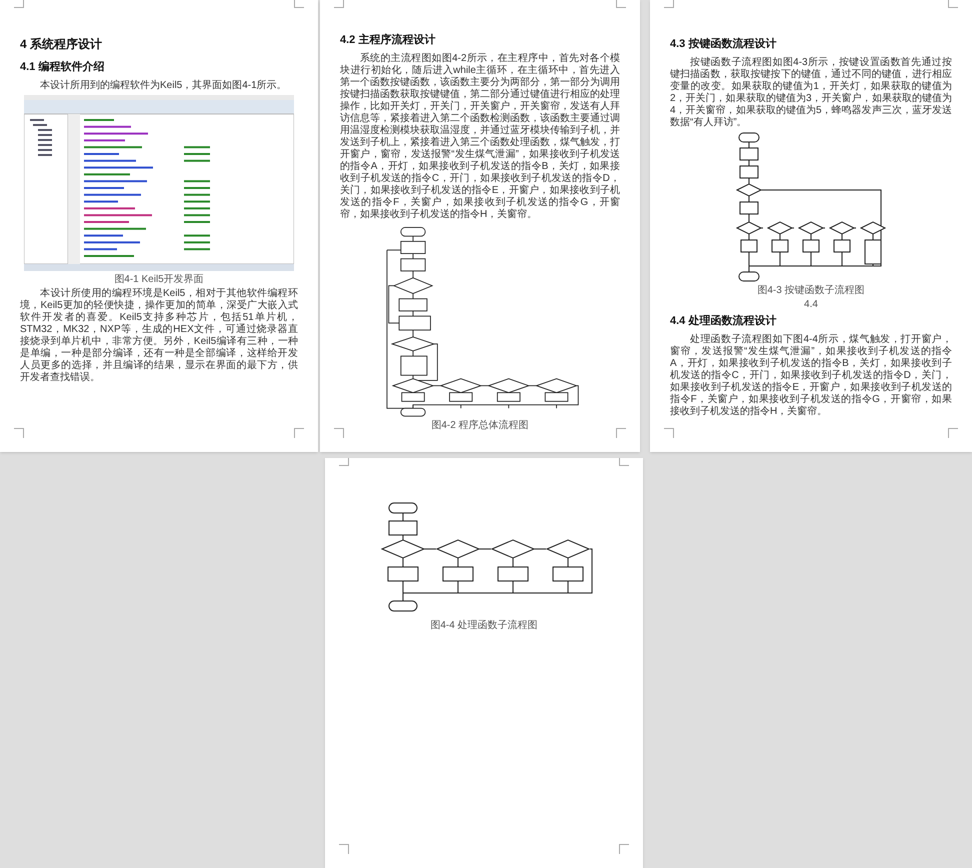  What do you see at coordinates (159, 280) in the screenshot?
I see `figure-caption: 图4-1 Keil5开发界面` at bounding box center [159, 280].